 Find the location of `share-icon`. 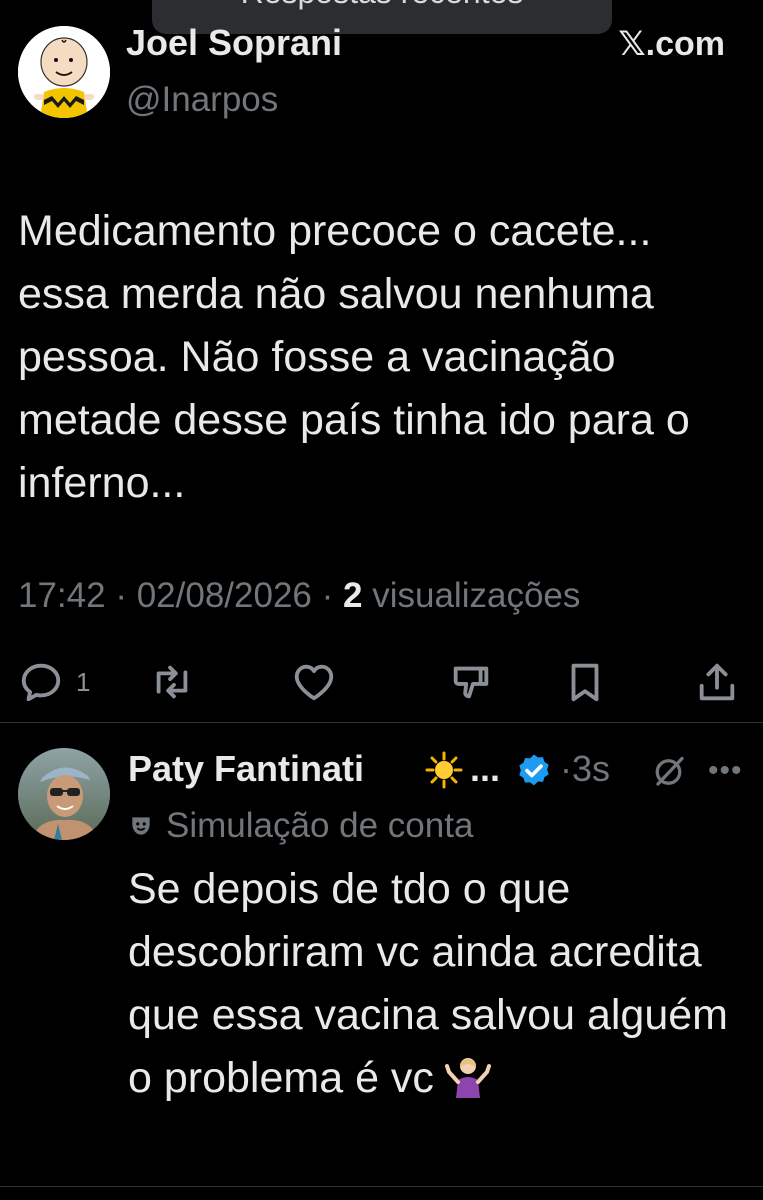

share-icon is located at coordinates (717, 682).